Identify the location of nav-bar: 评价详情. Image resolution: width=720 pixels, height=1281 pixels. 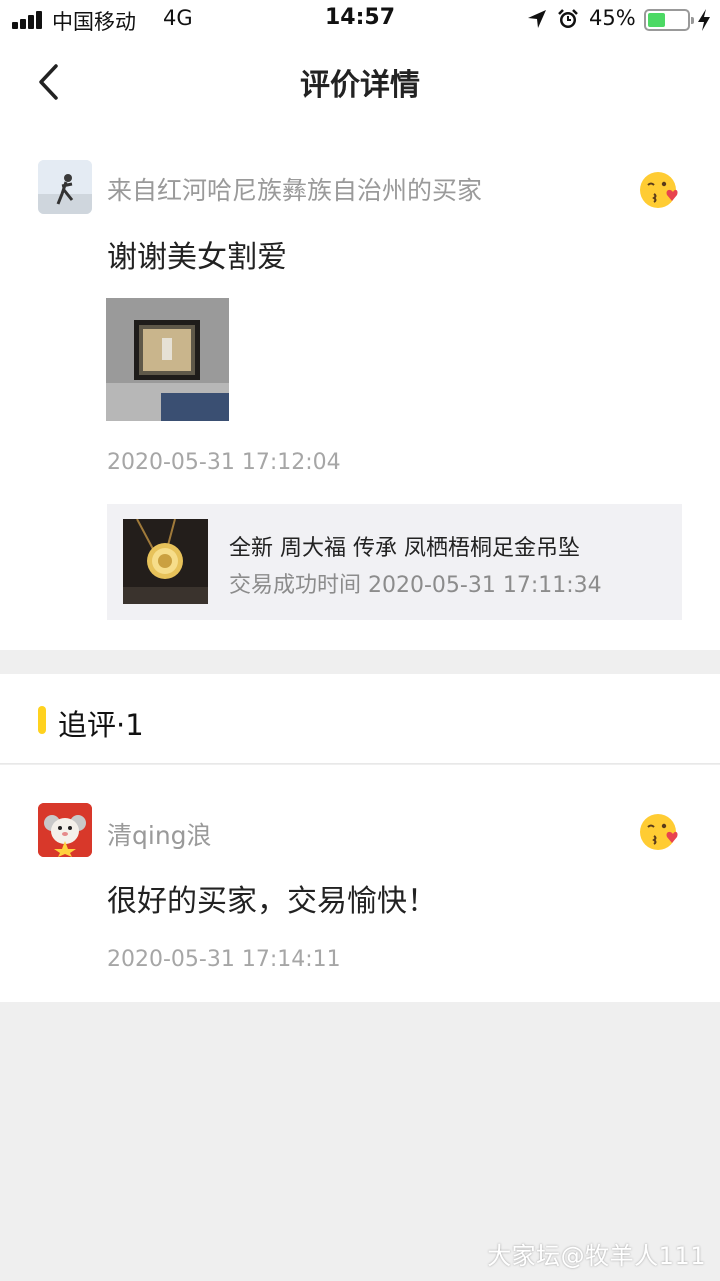
(360, 82).